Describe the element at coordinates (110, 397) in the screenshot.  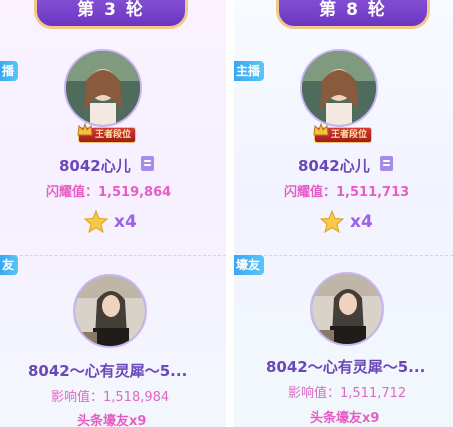
I see `influence-value: 影响值：1,518,984` at that location.